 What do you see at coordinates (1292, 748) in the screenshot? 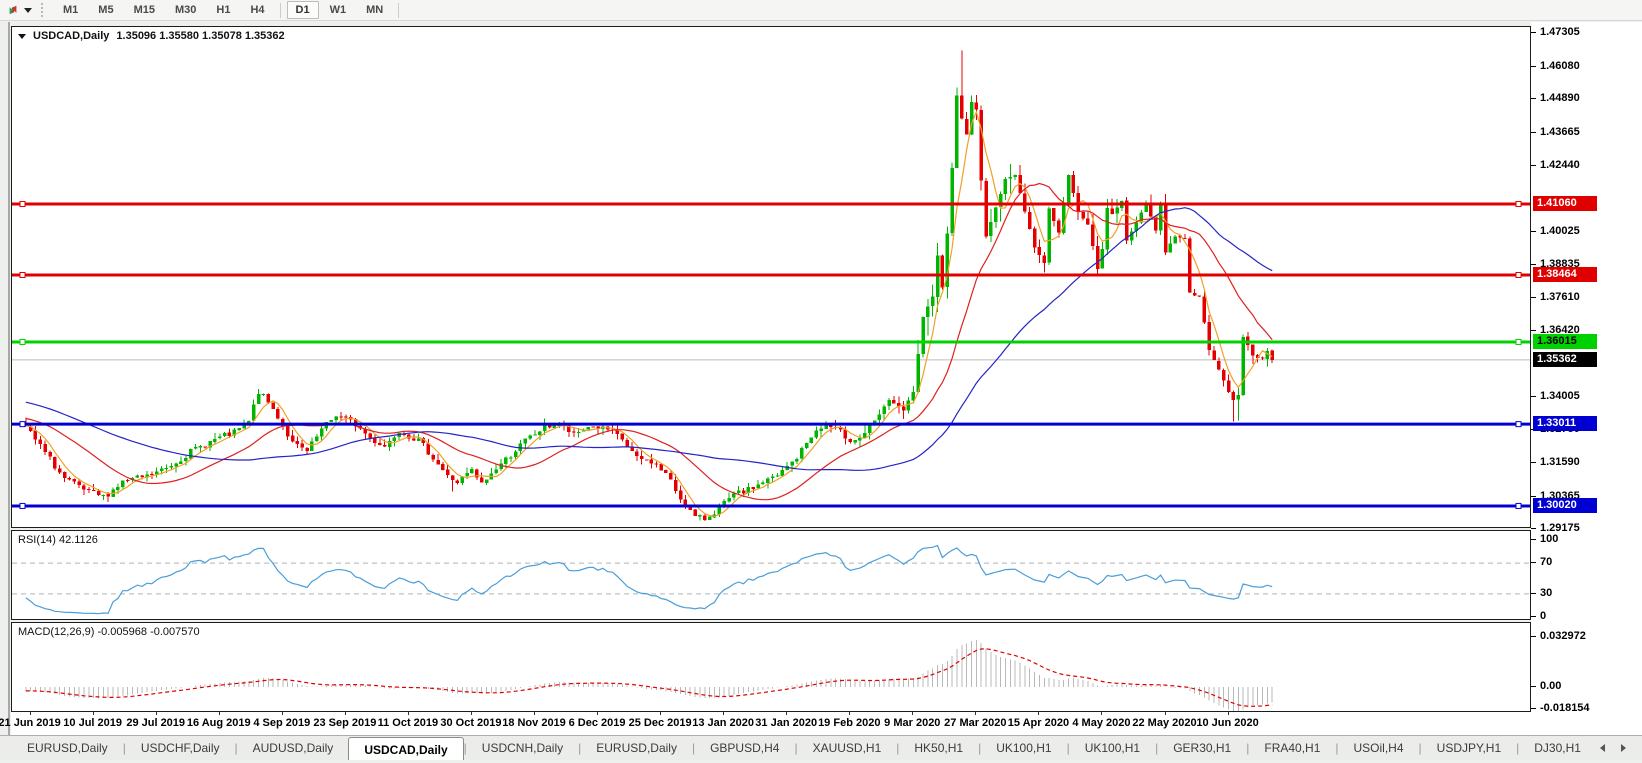
I see `tab-fra40-h1: FRA40,H1` at bounding box center [1292, 748].